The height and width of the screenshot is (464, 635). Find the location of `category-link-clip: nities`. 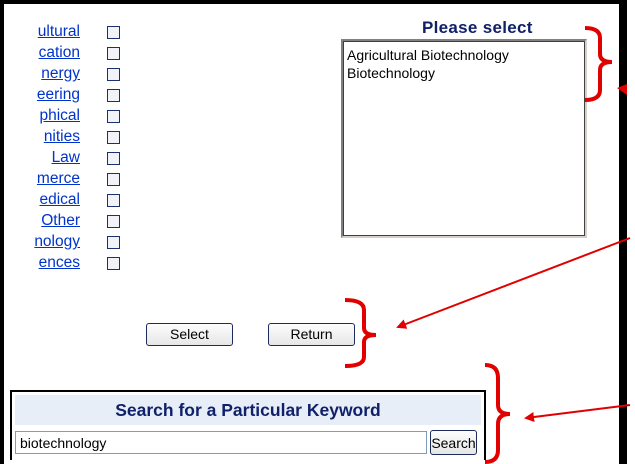

category-link-clip: nities is located at coordinates (42, 137).